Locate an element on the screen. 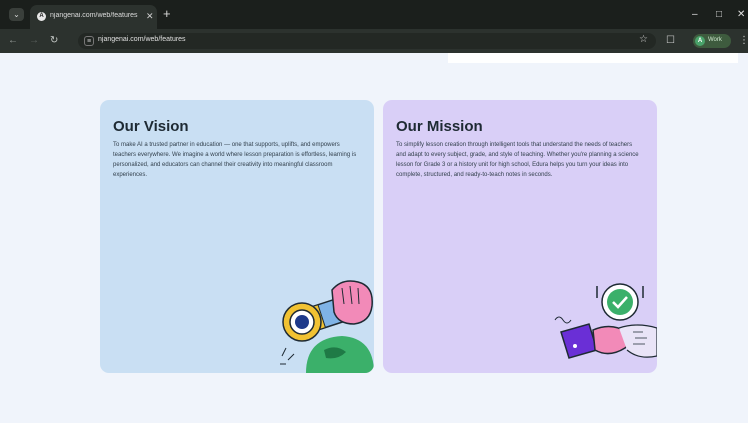 This screenshot has height=423, width=748. tab-title: njangenai.com/web/features is located at coordinates (94, 15).